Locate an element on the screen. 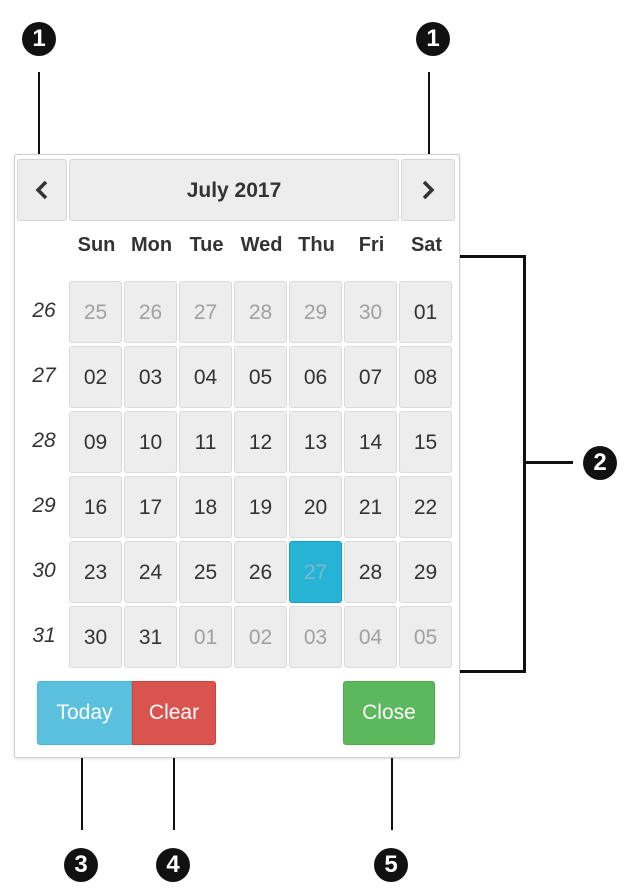 This screenshot has width=627, height=894. chevron-right-icon is located at coordinates (428, 190).